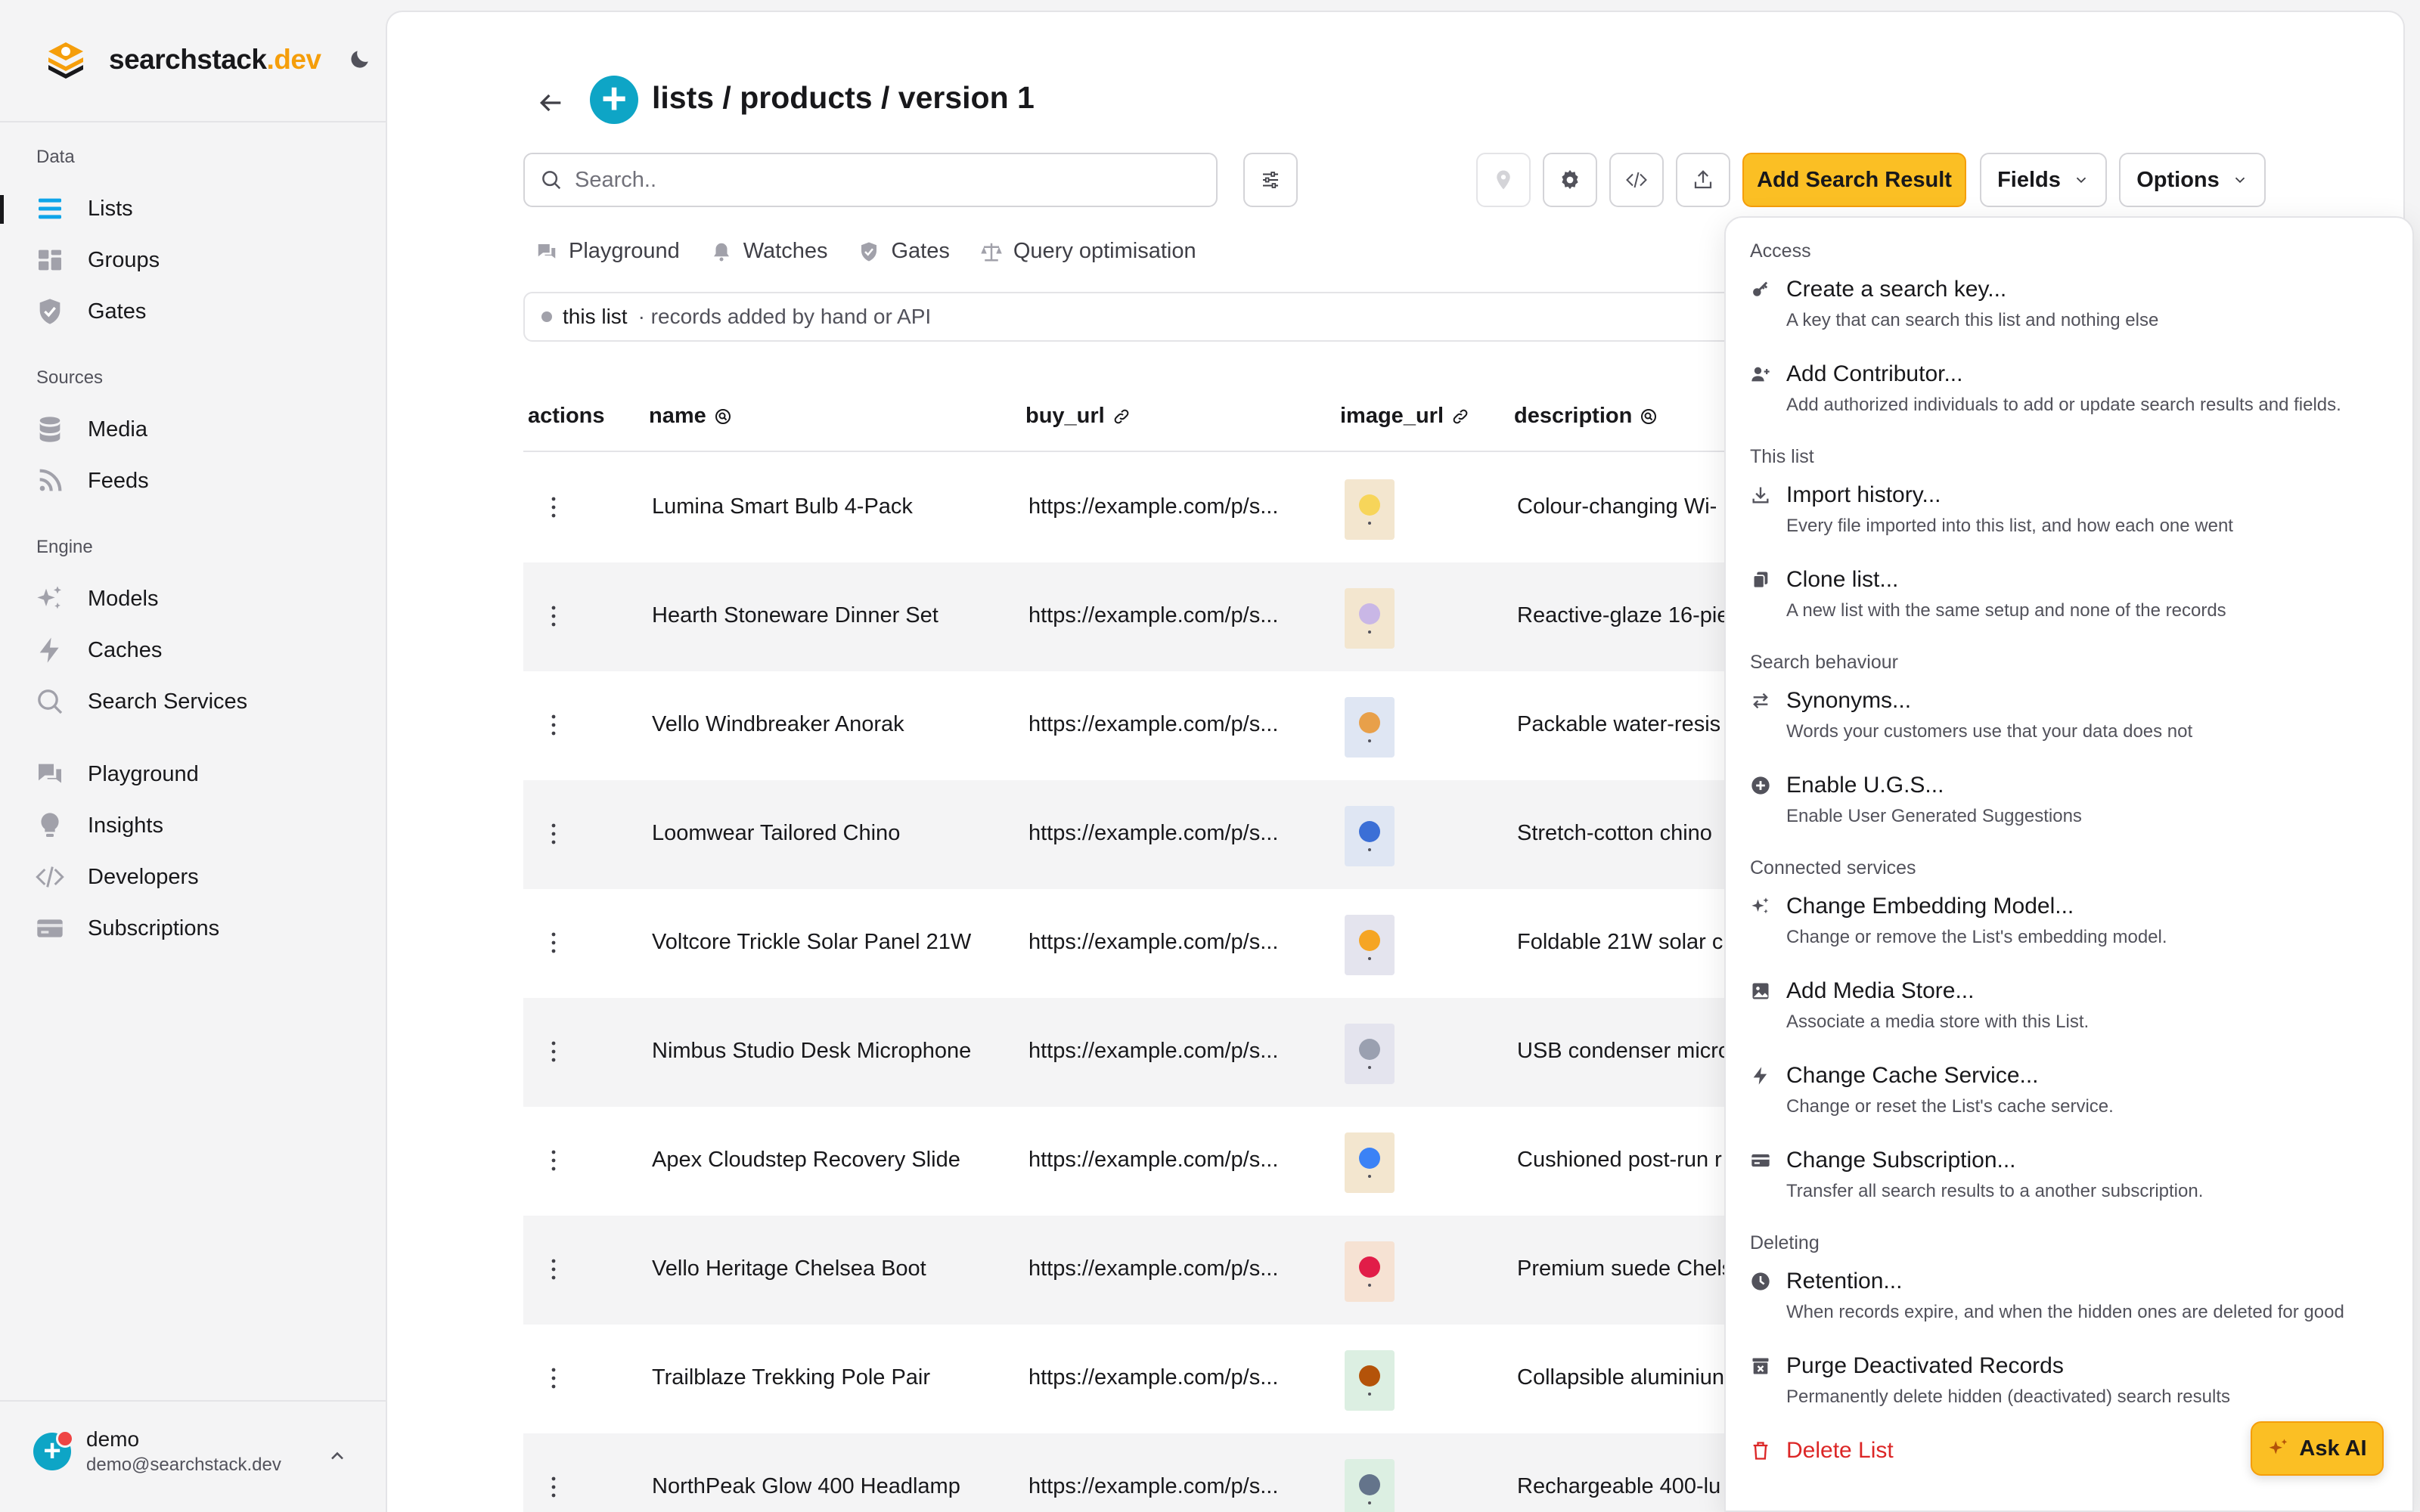 The height and width of the screenshot is (1512, 2420). What do you see at coordinates (117, 774) in the screenshot?
I see `sidebar-item-playground: Playground` at bounding box center [117, 774].